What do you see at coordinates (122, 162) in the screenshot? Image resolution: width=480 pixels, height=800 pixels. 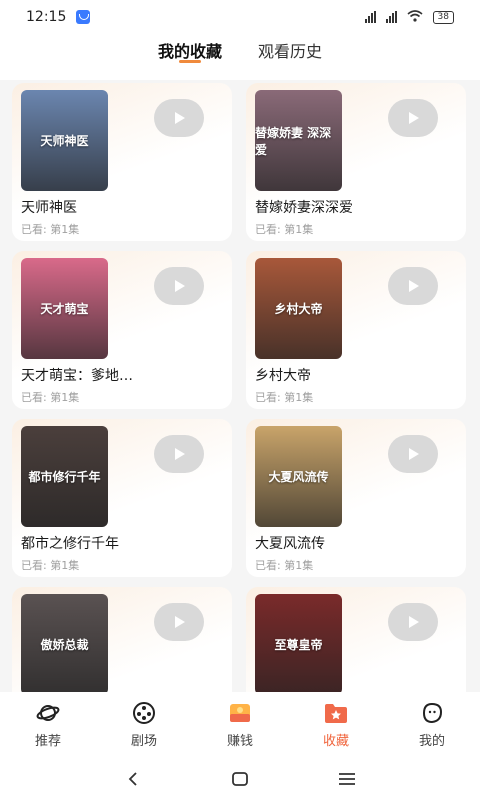 I see `favorite-card: 天师神医 天师神医 已看: 第1集` at bounding box center [122, 162].